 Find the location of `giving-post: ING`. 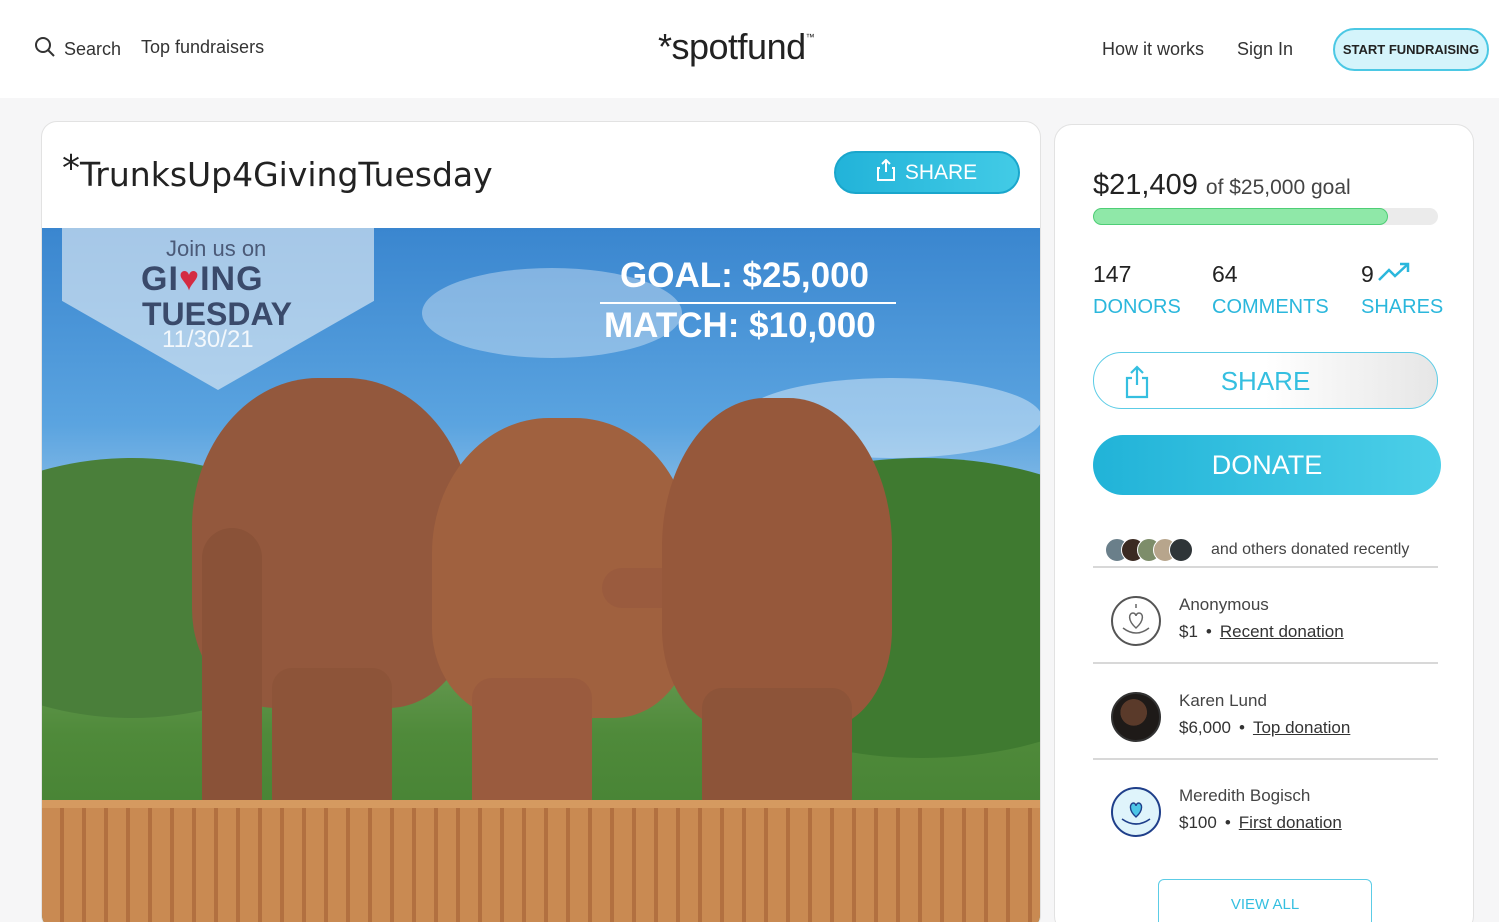

giving-post: ING is located at coordinates (232, 279).